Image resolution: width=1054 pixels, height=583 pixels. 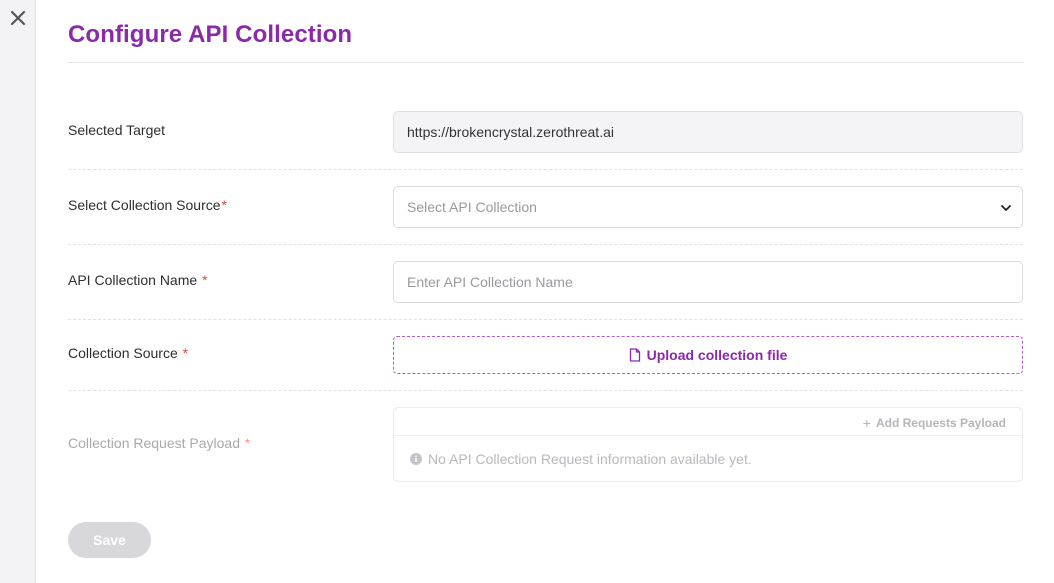 I want to click on collection-name-label-text: API Collection Name, so click(x=133, y=280).